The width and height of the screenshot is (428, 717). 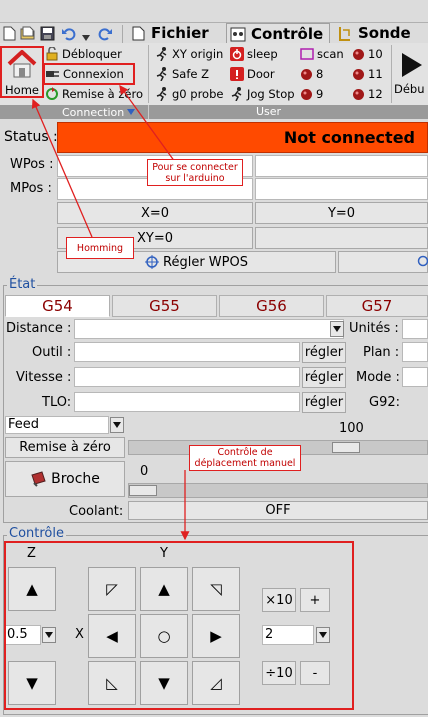 What do you see at coordinates (195, 172) in the screenshot?
I see `annotation-connect: Pour se connecter sur l'arduino` at bounding box center [195, 172].